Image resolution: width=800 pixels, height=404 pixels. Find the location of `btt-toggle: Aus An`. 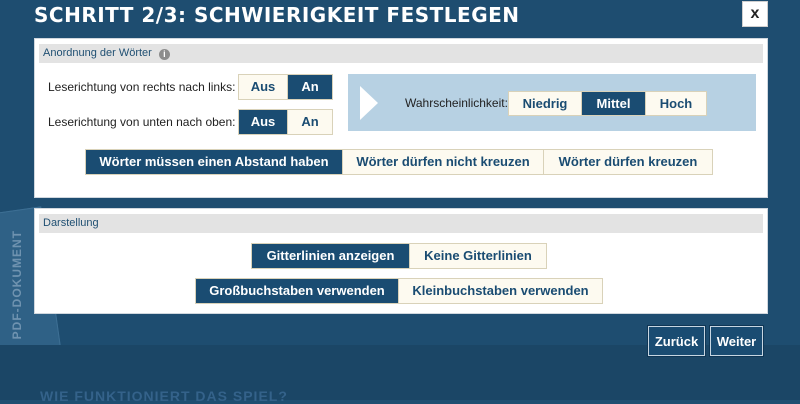

btt-toggle: Aus An is located at coordinates (285, 122).